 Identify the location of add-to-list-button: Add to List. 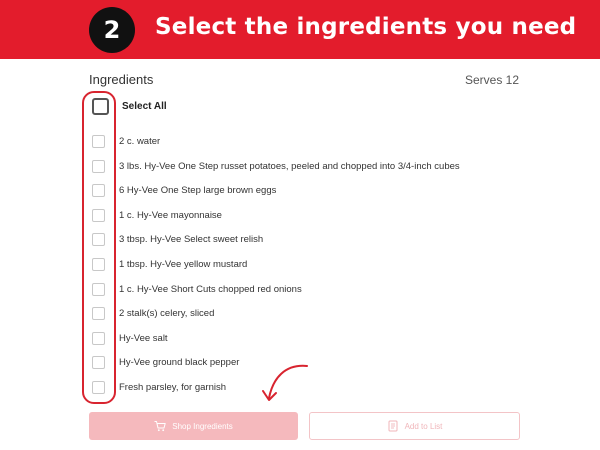
(414, 426).